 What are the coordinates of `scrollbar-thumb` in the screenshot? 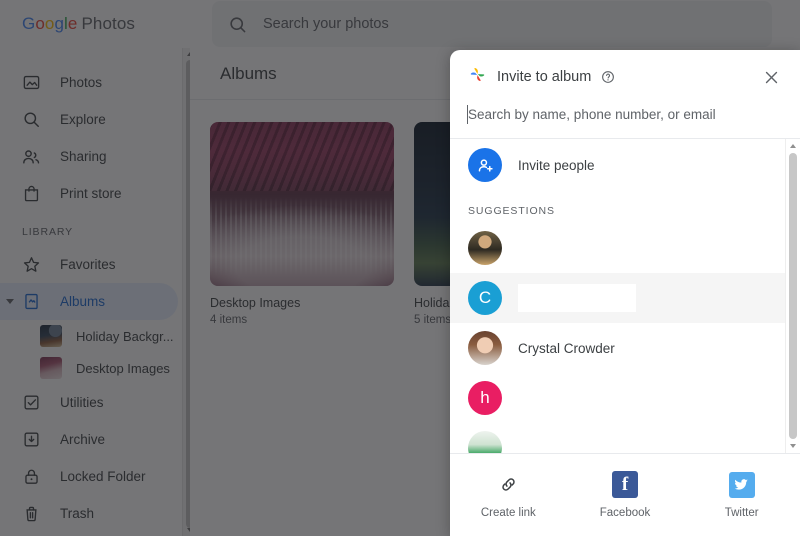 It's located at (793, 296).